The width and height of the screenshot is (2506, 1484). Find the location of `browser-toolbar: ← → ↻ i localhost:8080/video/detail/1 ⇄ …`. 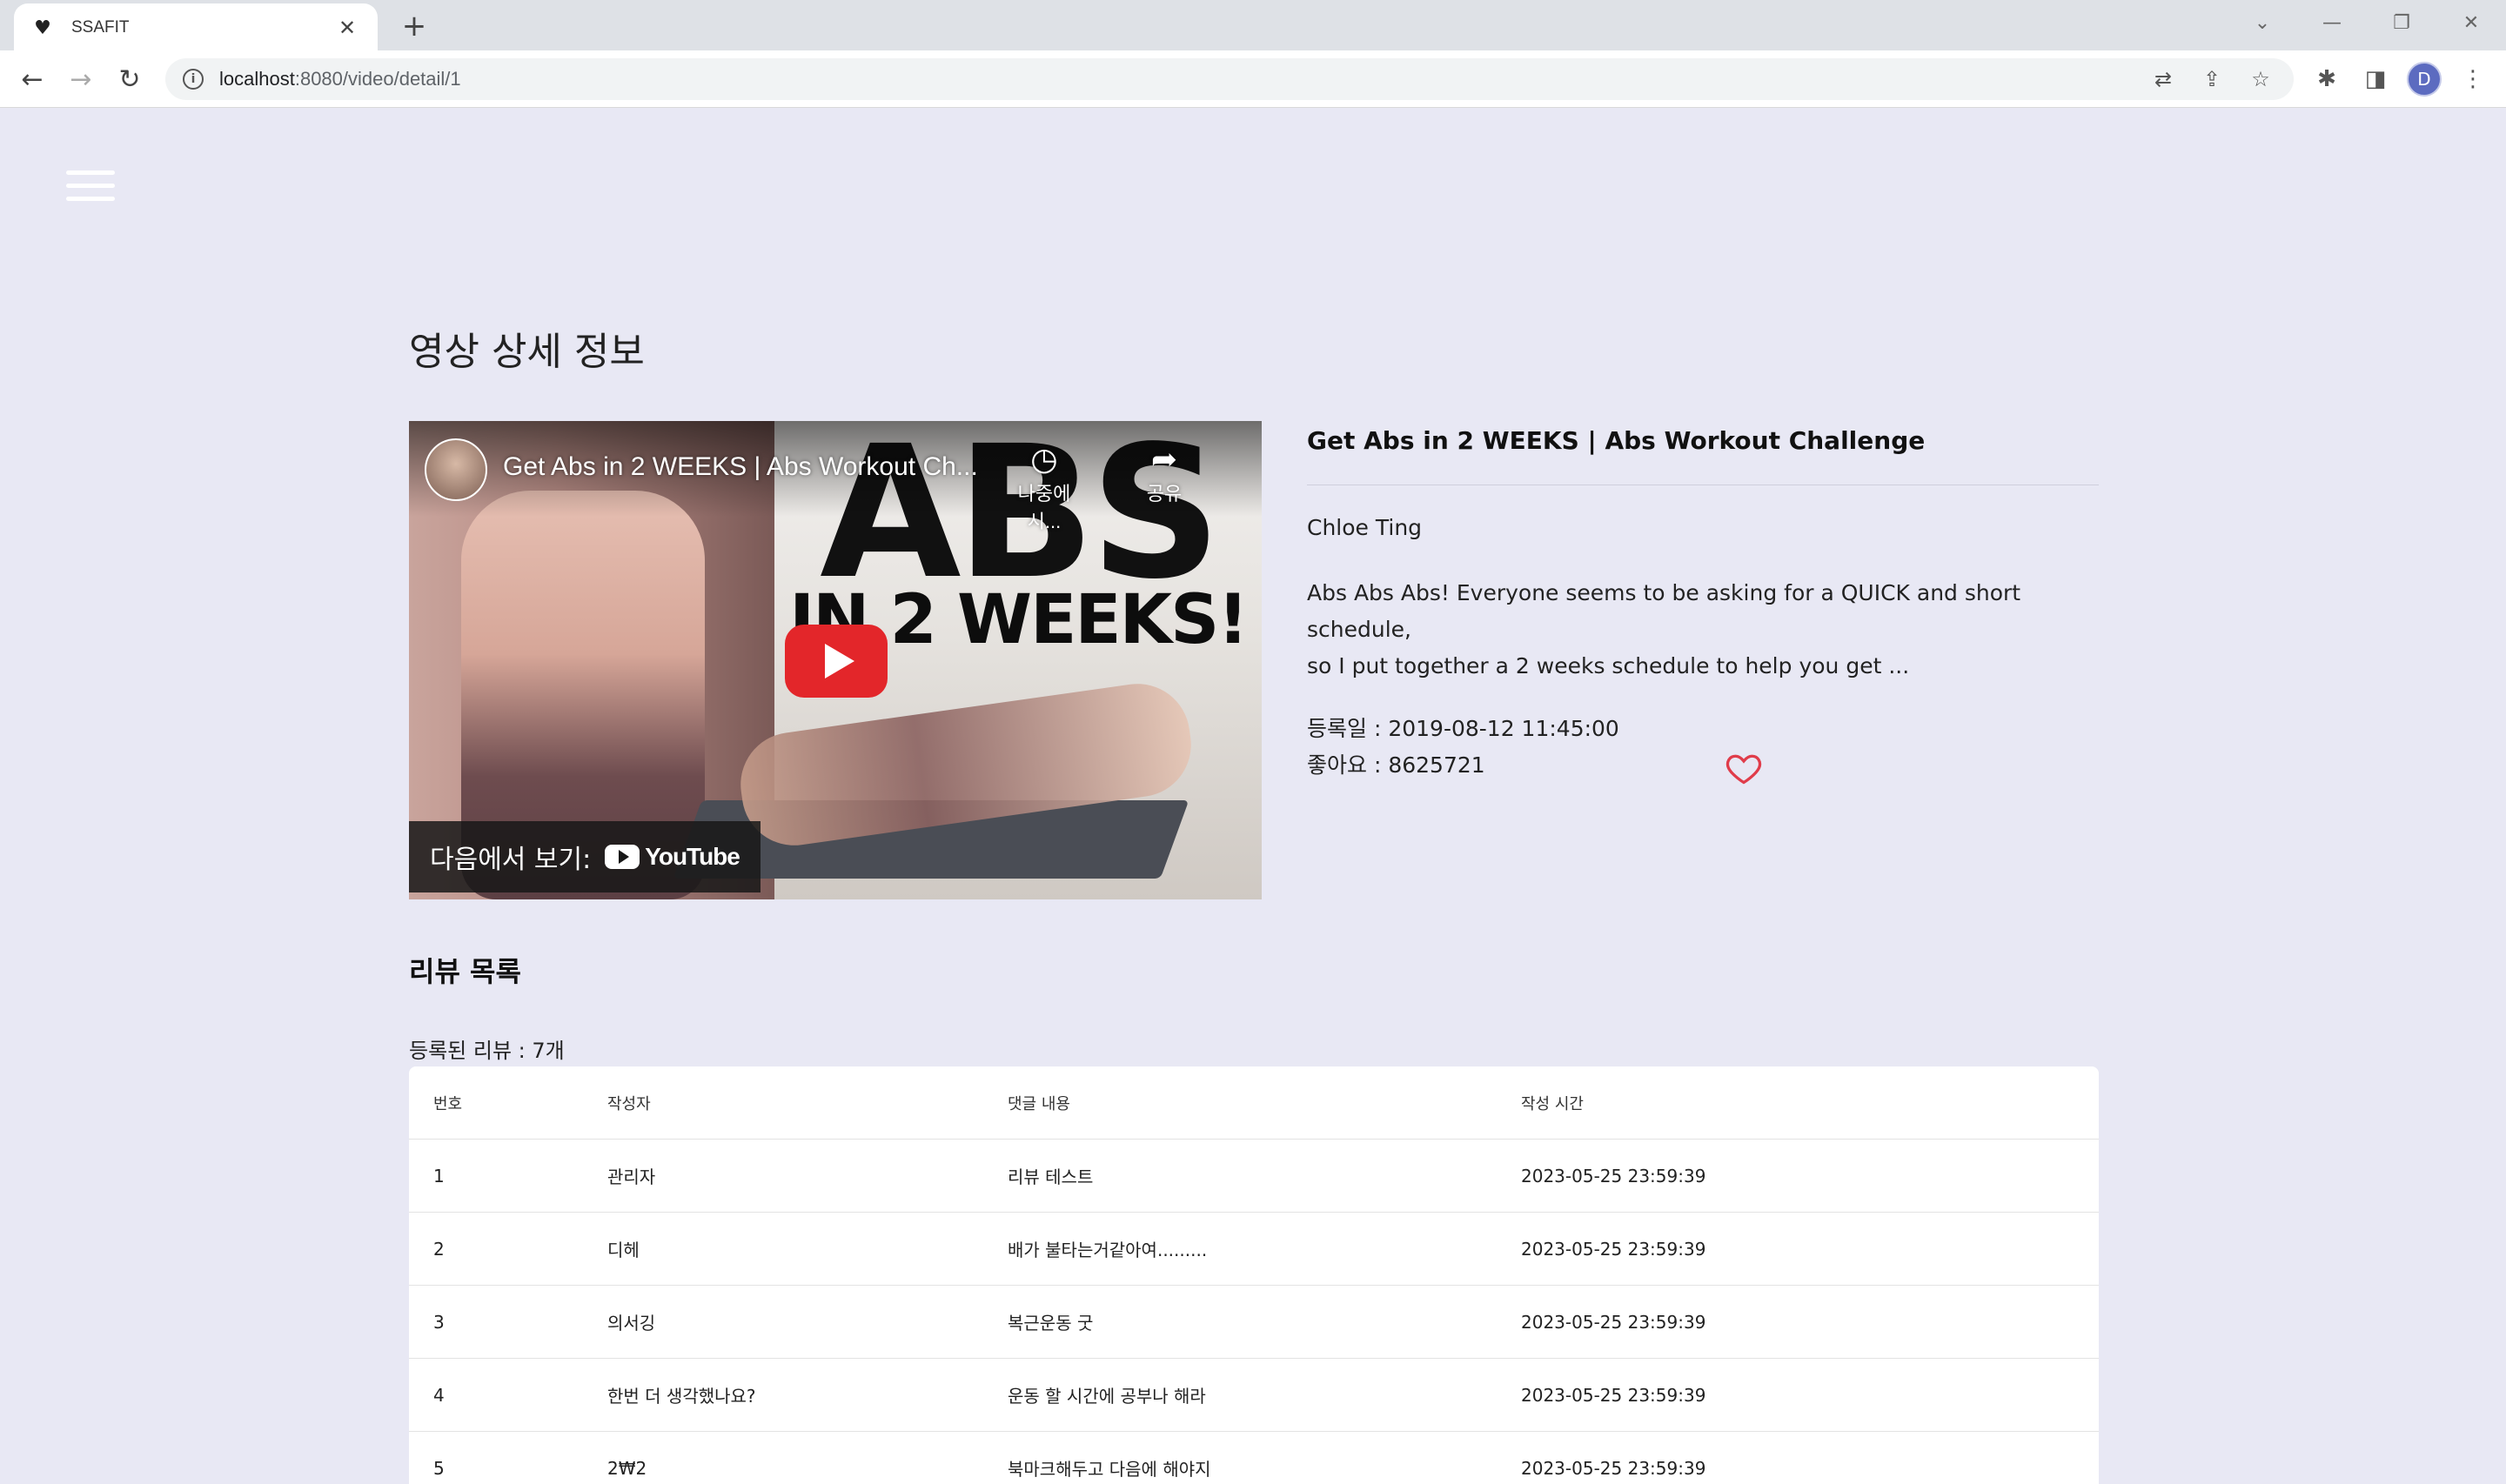

browser-toolbar: ← → ↻ i localhost:8080/video/detail/1 ⇄ … is located at coordinates (1253, 79).